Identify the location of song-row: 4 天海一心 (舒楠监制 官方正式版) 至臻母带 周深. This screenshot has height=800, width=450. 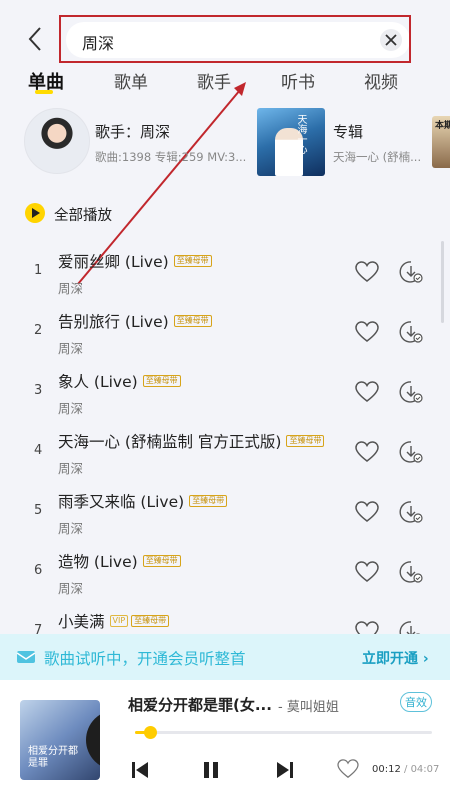
(225, 452).